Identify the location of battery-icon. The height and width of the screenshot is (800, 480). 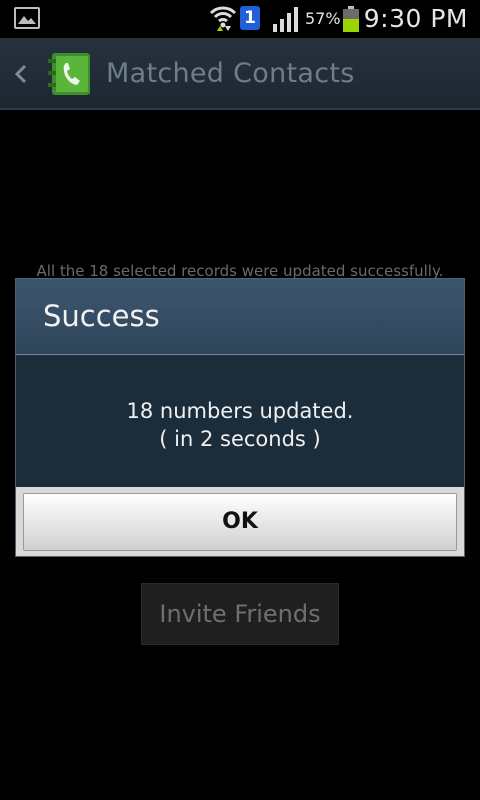
(351, 19).